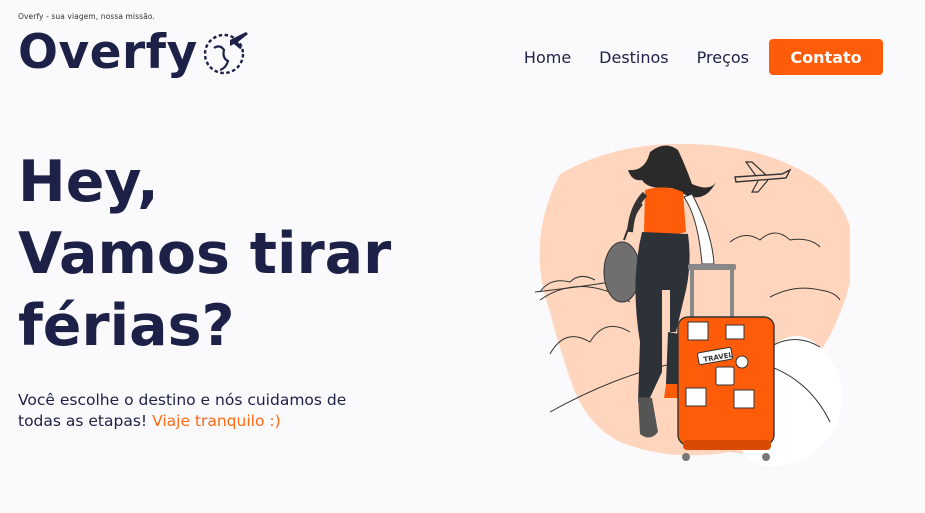  What do you see at coordinates (126, 326) in the screenshot?
I see `hero-title-line: férias?` at bounding box center [126, 326].